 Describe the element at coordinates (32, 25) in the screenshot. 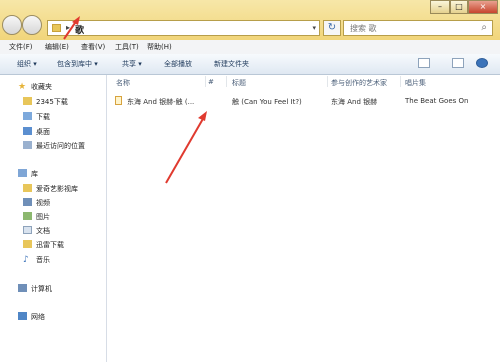

I see `forward-button` at that location.